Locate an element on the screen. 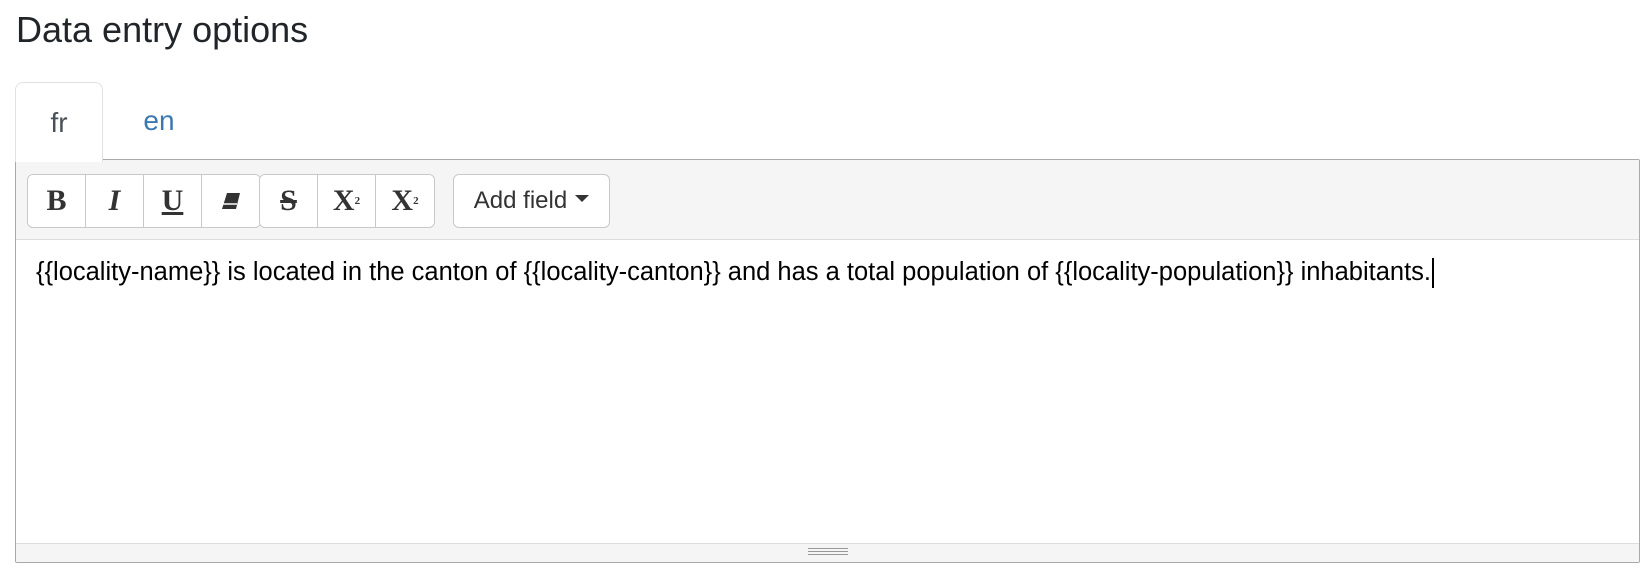  resize-handle is located at coordinates (827, 552).